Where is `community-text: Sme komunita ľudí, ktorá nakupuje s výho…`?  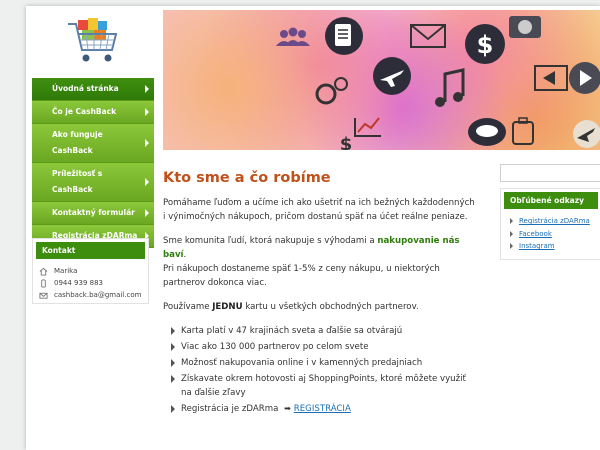
community-text: Sme komunita ľudí, ktorá nakupuje s výho… is located at coordinates (270, 241).